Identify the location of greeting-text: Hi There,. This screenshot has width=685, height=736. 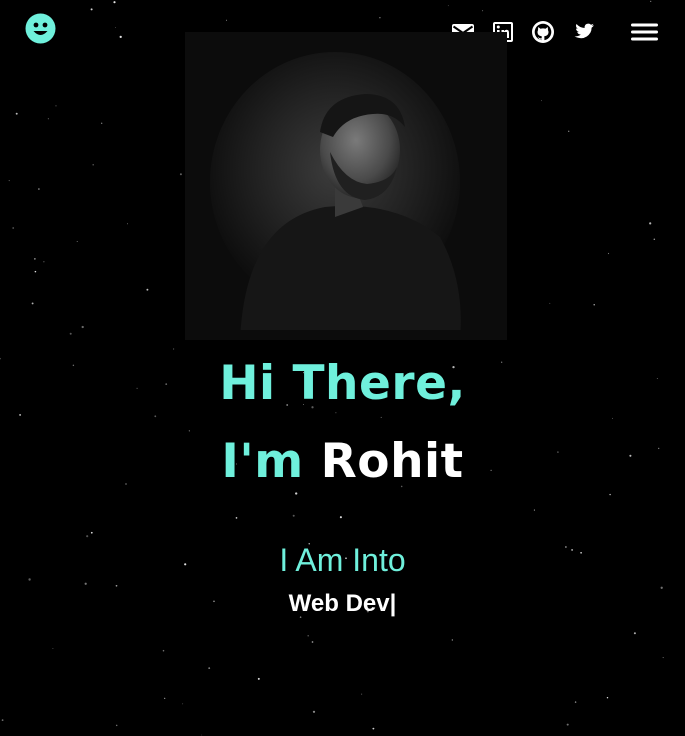
(342, 383).